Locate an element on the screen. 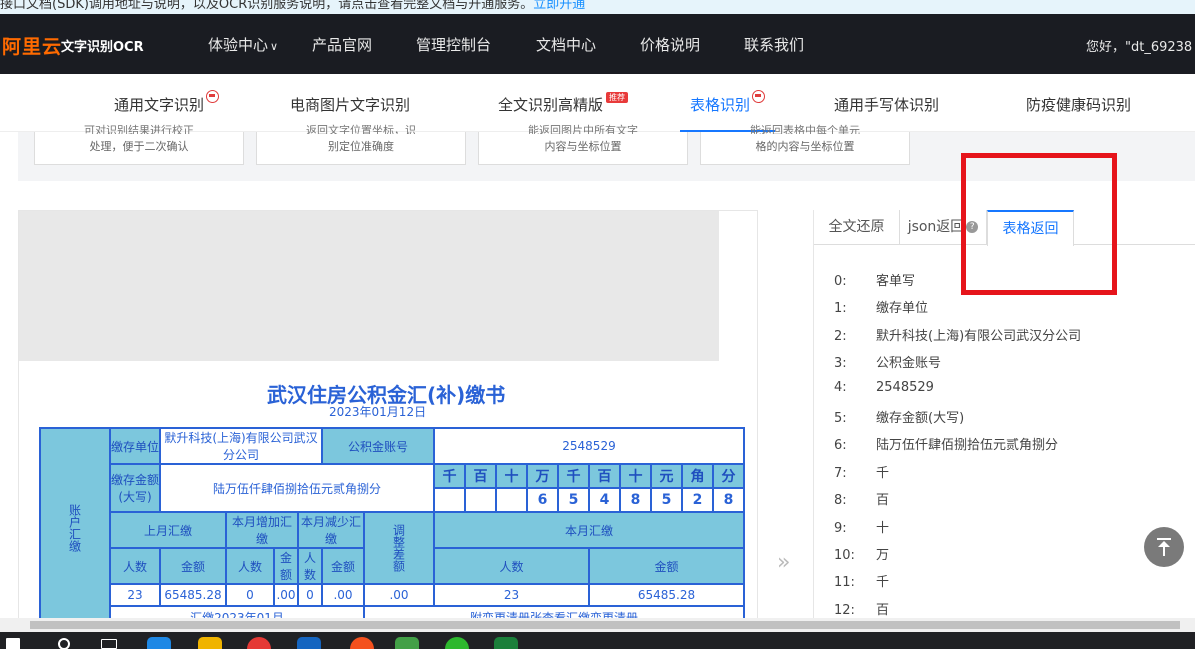  row-index: 12: is located at coordinates (844, 610).